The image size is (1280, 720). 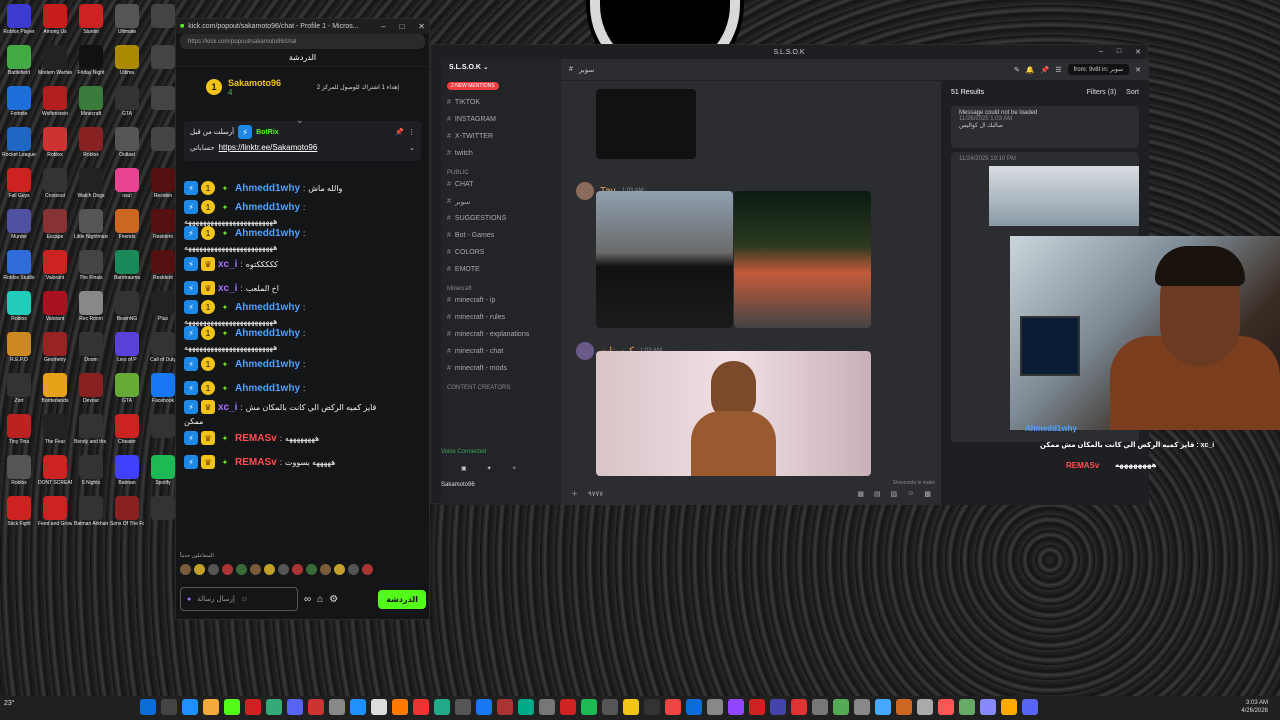 What do you see at coordinates (91, 475) in the screenshot?
I see `desktop-icon: 5 Nights` at bounding box center [91, 475].